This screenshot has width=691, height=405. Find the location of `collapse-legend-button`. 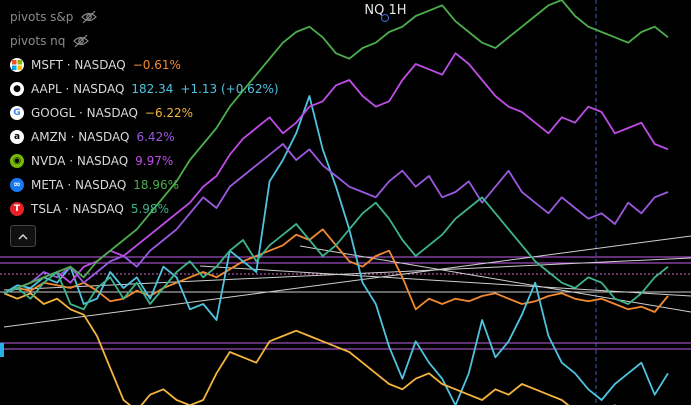

collapse-legend-button is located at coordinates (23, 236).